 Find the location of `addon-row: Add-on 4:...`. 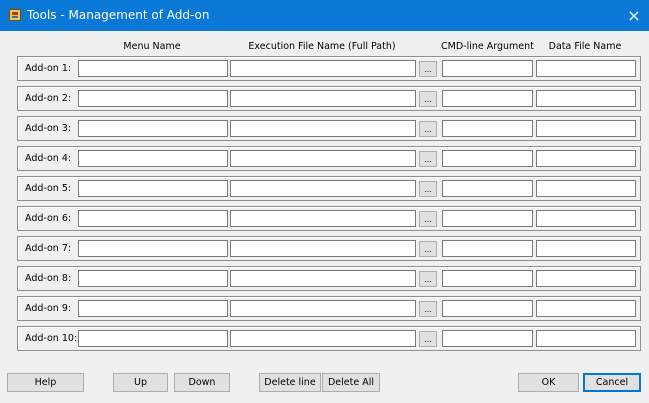

addon-row: Add-on 4:... is located at coordinates (329, 158).